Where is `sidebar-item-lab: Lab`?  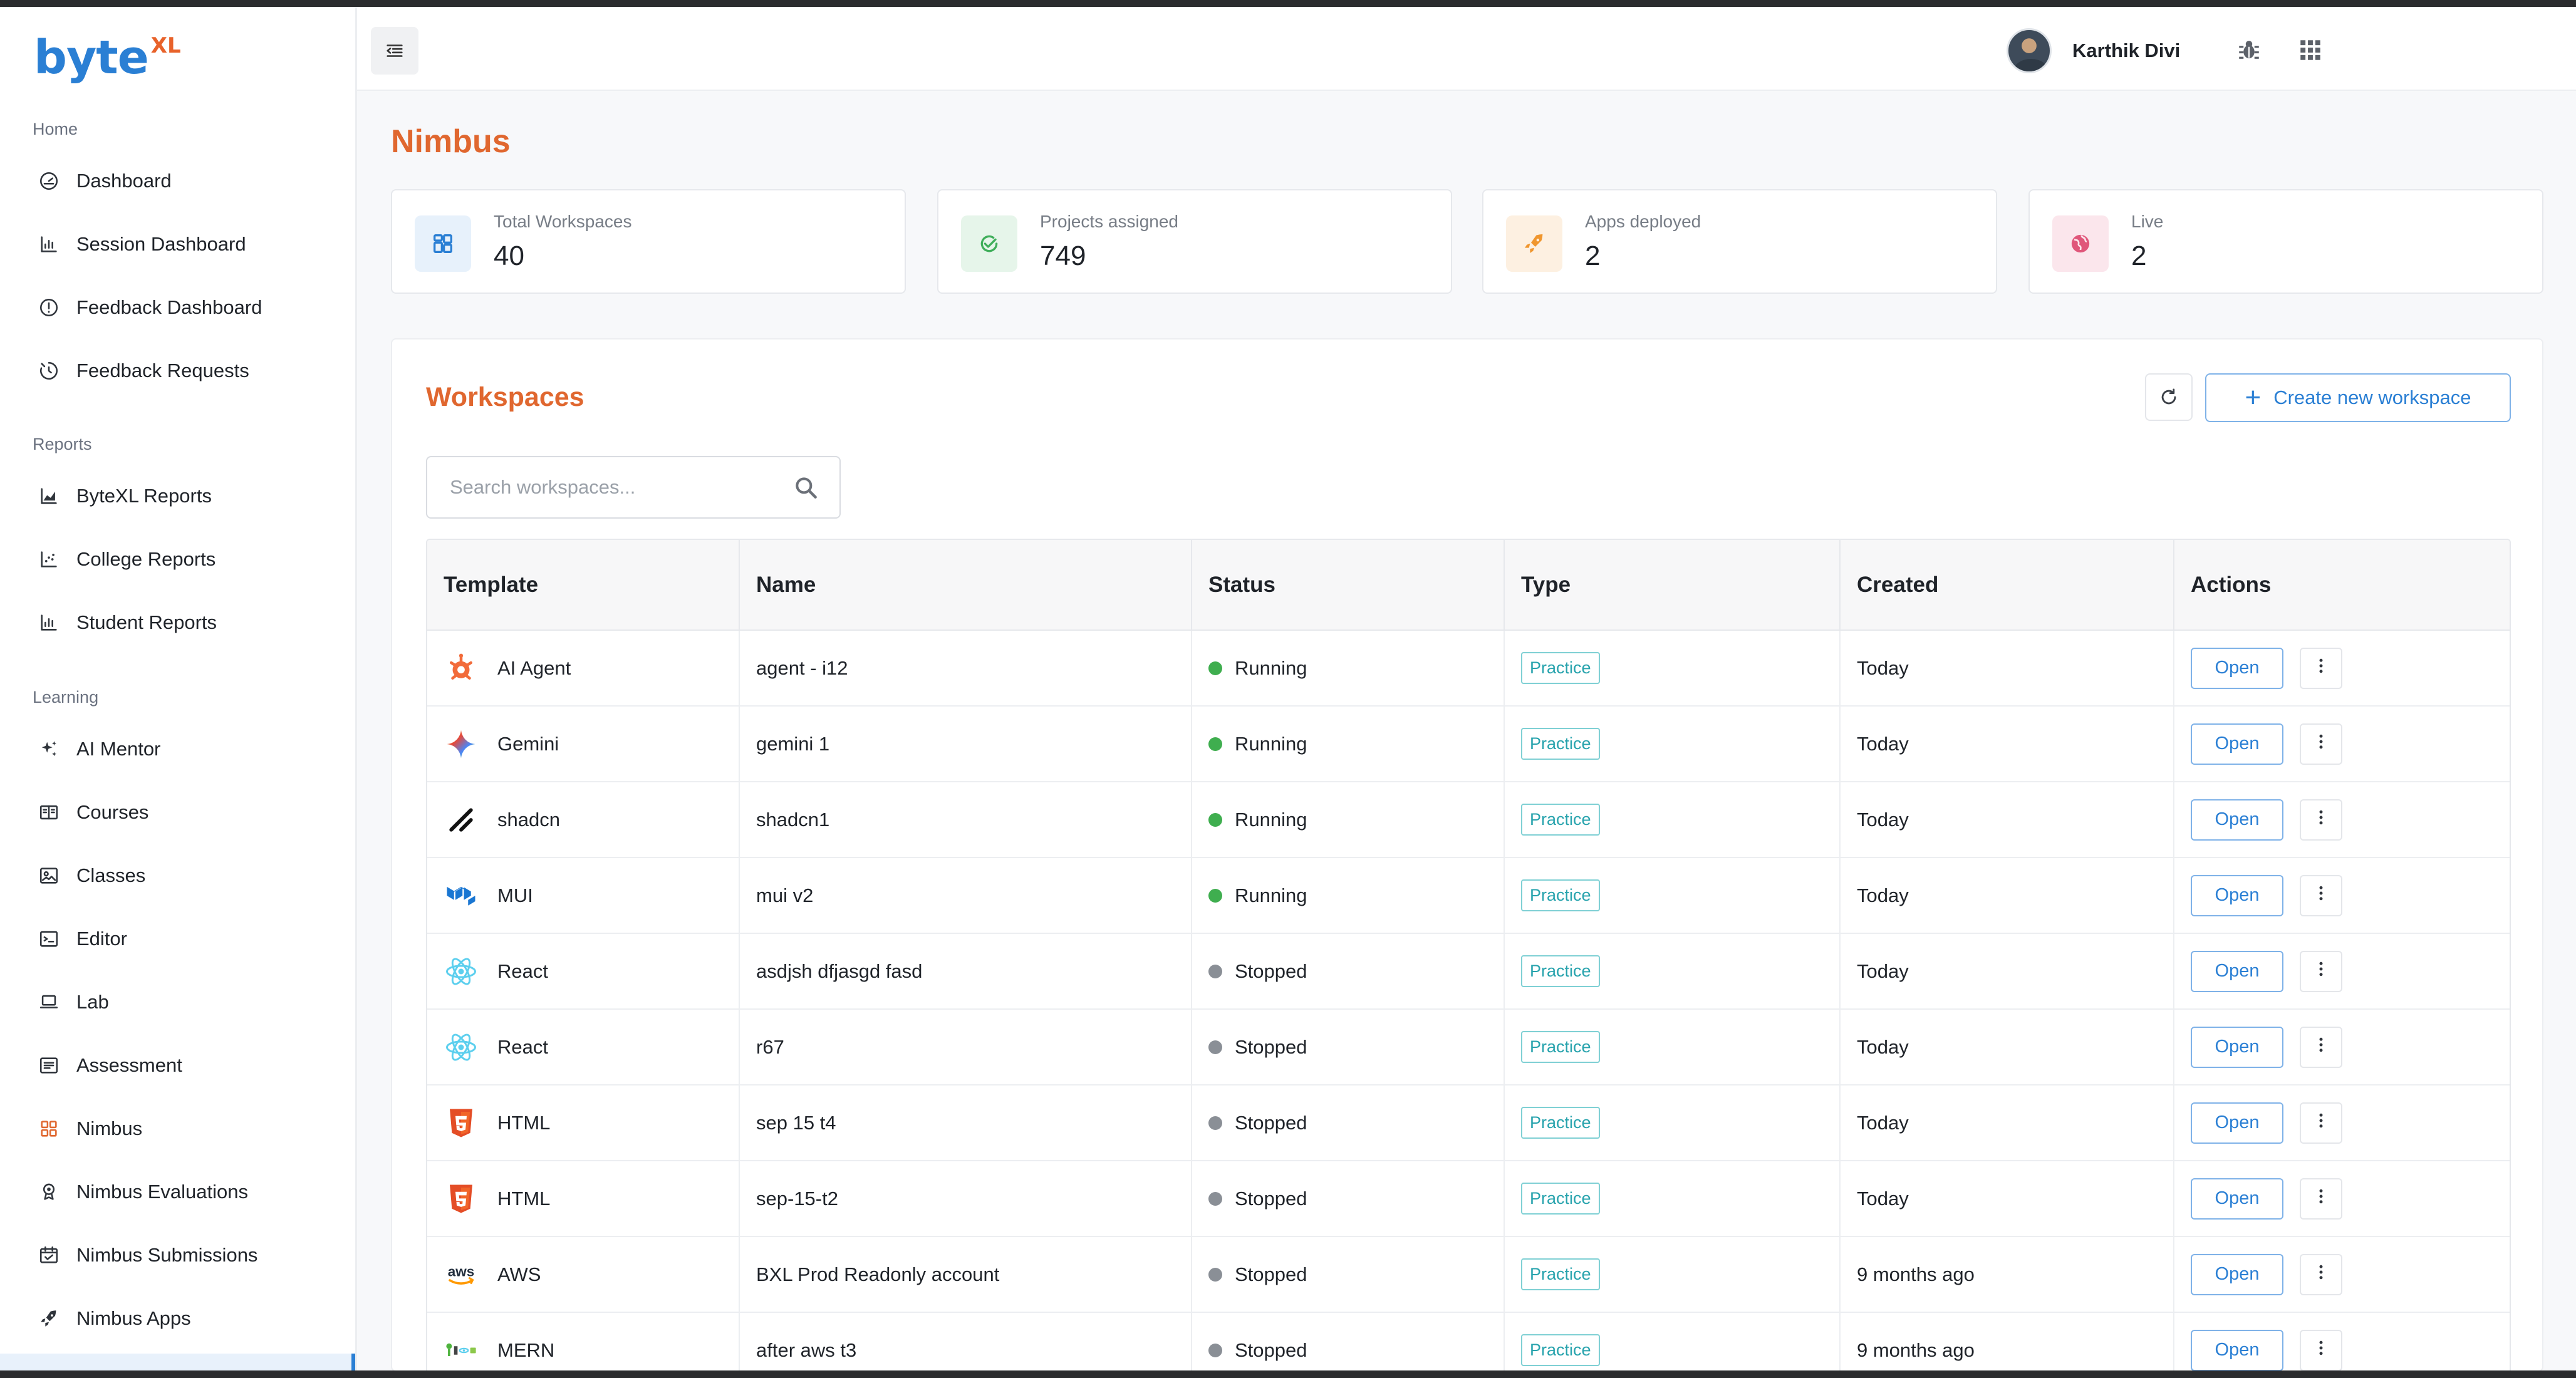
sidebar-item-lab: Lab is located at coordinates (177, 1002).